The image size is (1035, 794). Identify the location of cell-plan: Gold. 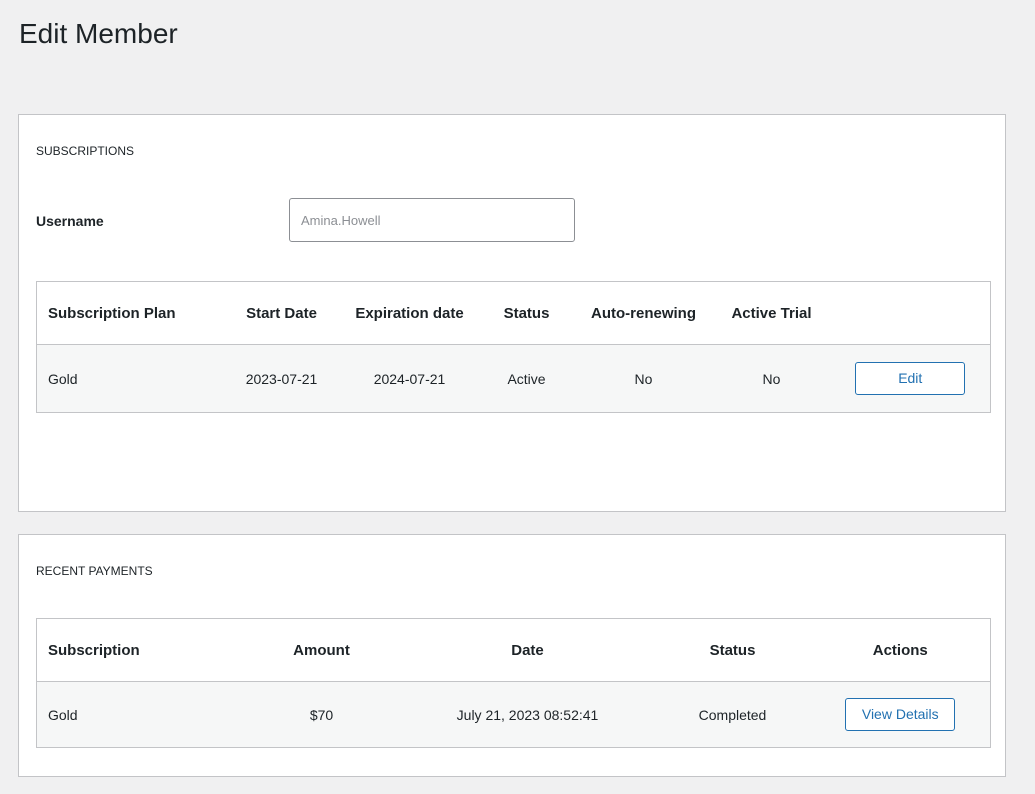
(129, 378).